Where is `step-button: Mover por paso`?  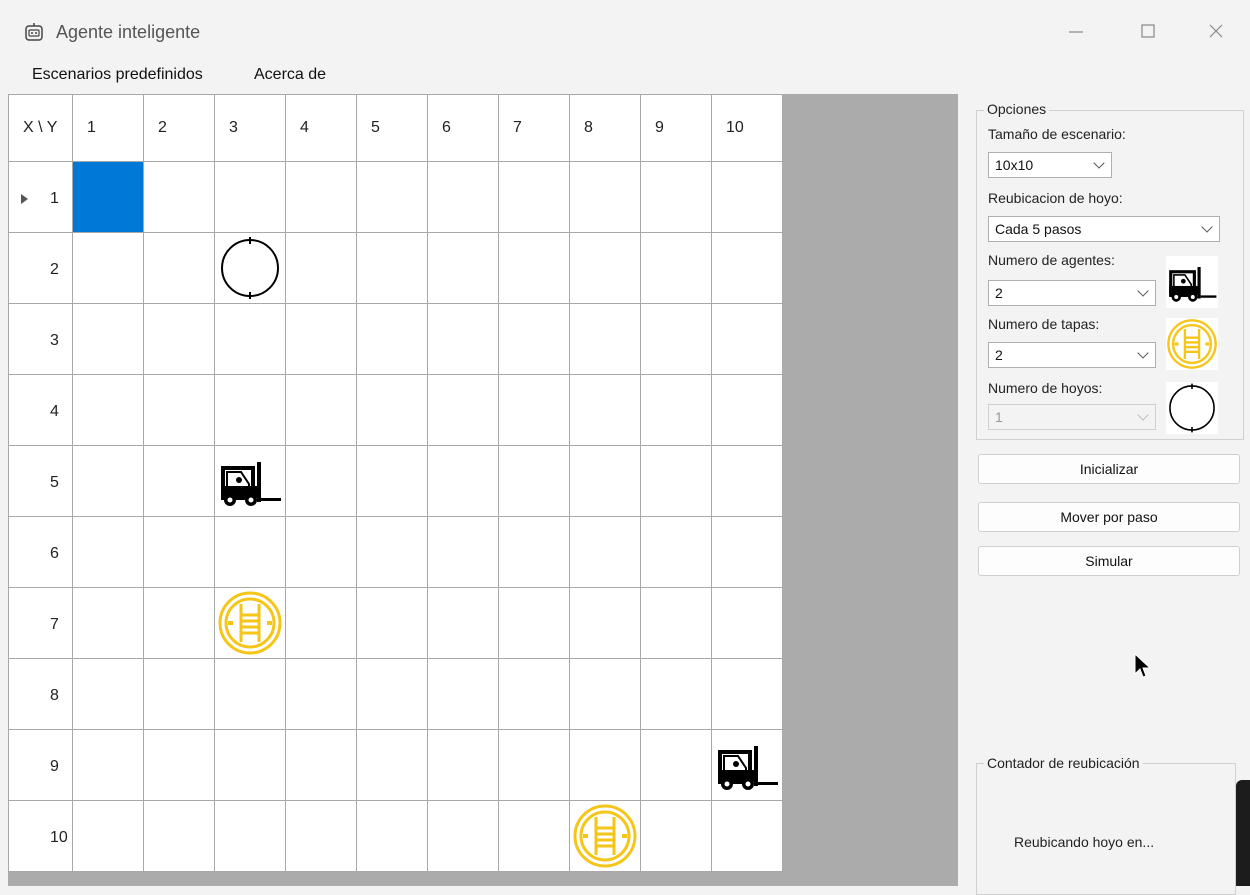 step-button: Mover por paso is located at coordinates (1109, 517).